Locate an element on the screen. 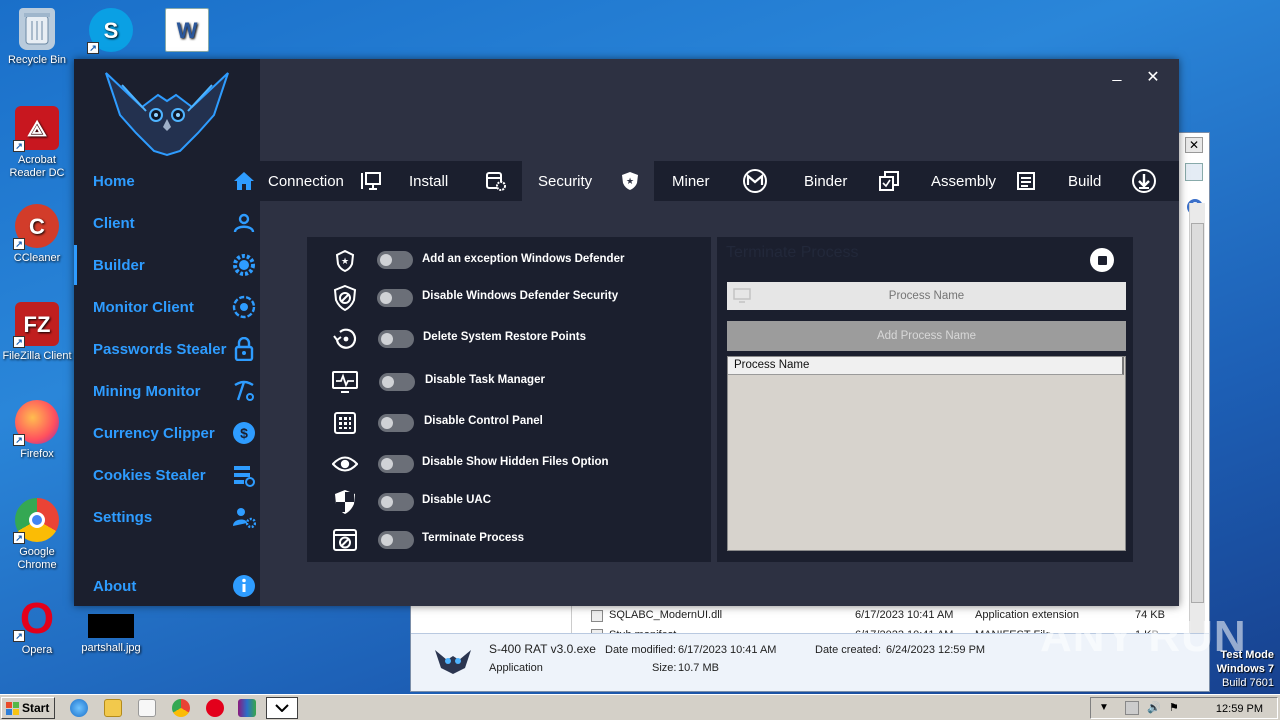 This screenshot has width=1280, height=720. skype-icon: S ↗ is located at coordinates (110, 31).